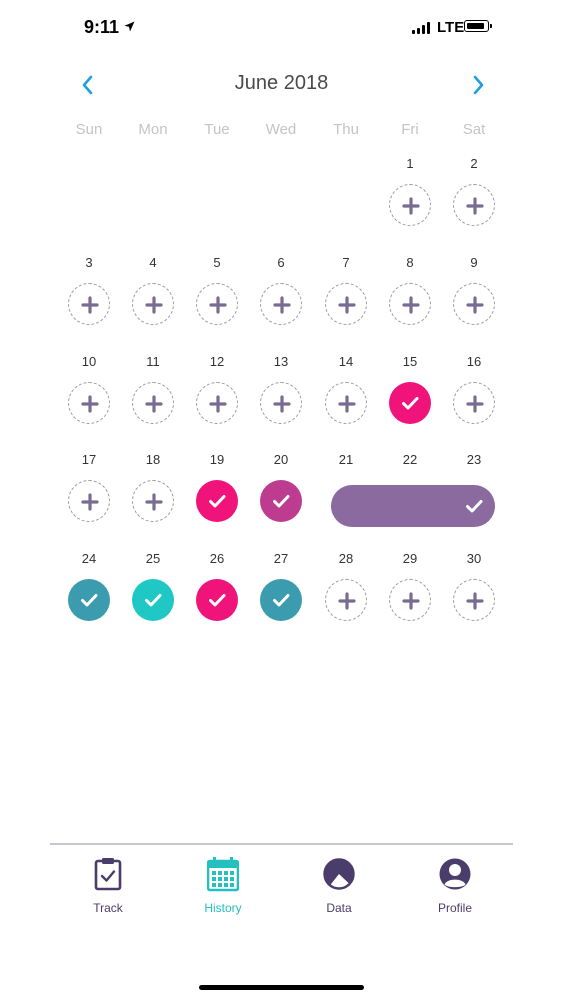 This screenshot has width=563, height=1000. I want to click on calendar-day: 8, so click(410, 295).